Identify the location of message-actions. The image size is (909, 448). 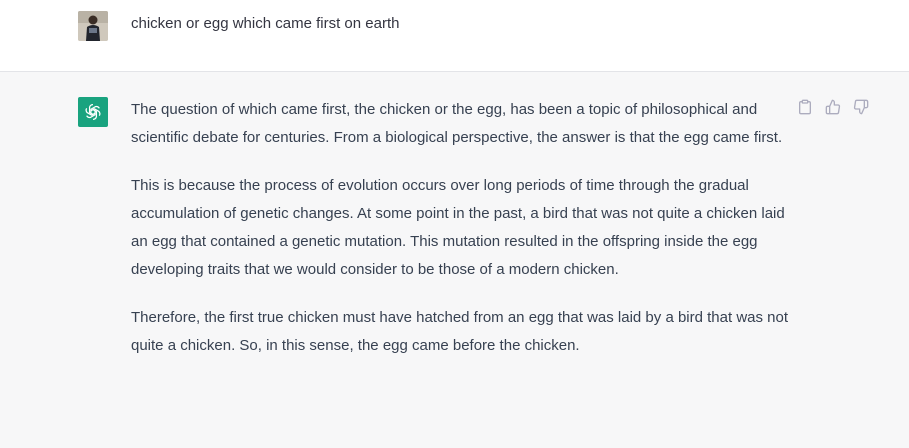
(833, 107).